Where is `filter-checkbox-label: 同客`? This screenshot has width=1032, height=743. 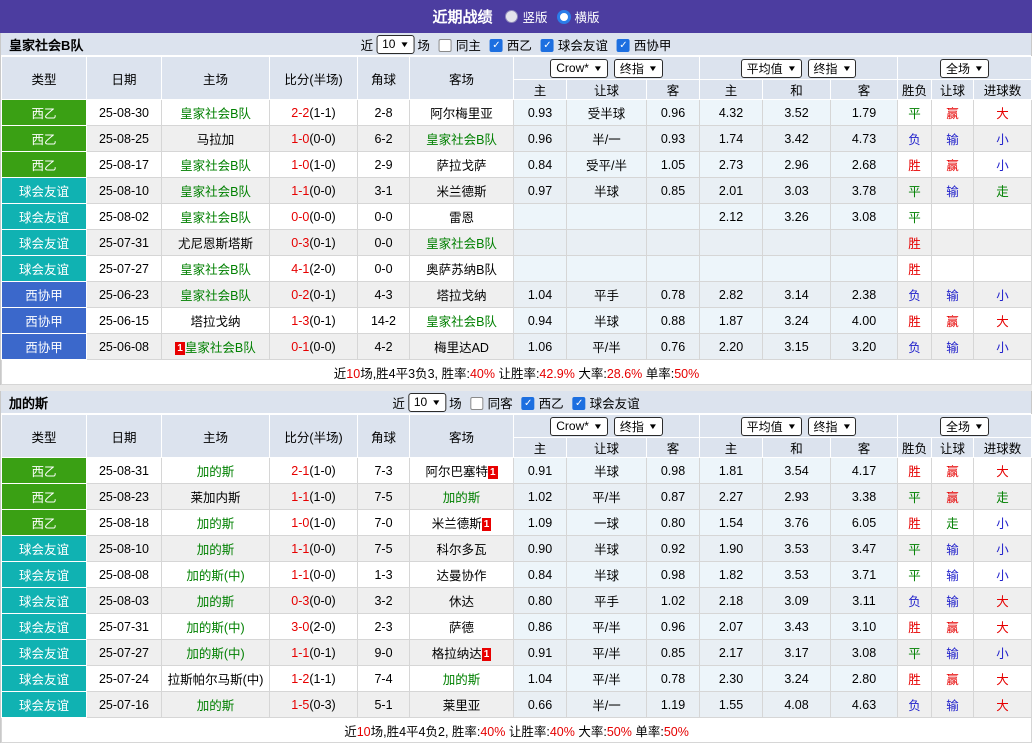
filter-checkbox-label: 同客 is located at coordinates (500, 403).